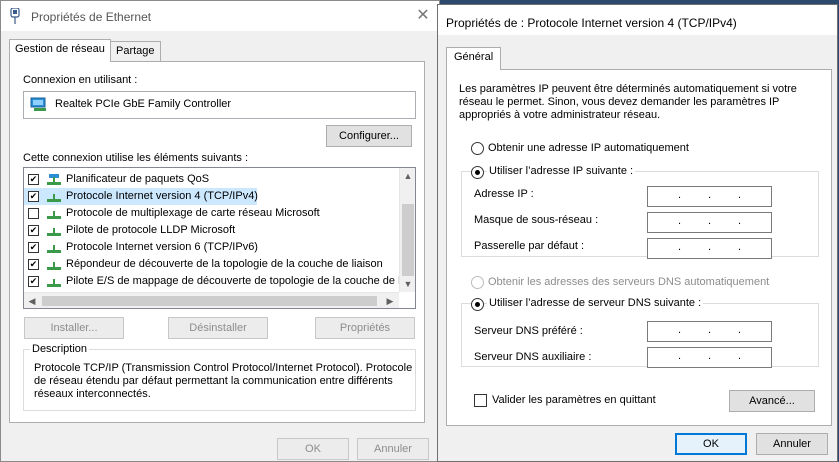 Image resolution: width=839 pixels, height=462 pixels. What do you see at coordinates (33, 213) in the screenshot?
I see `checkbox-unchecked` at bounding box center [33, 213].